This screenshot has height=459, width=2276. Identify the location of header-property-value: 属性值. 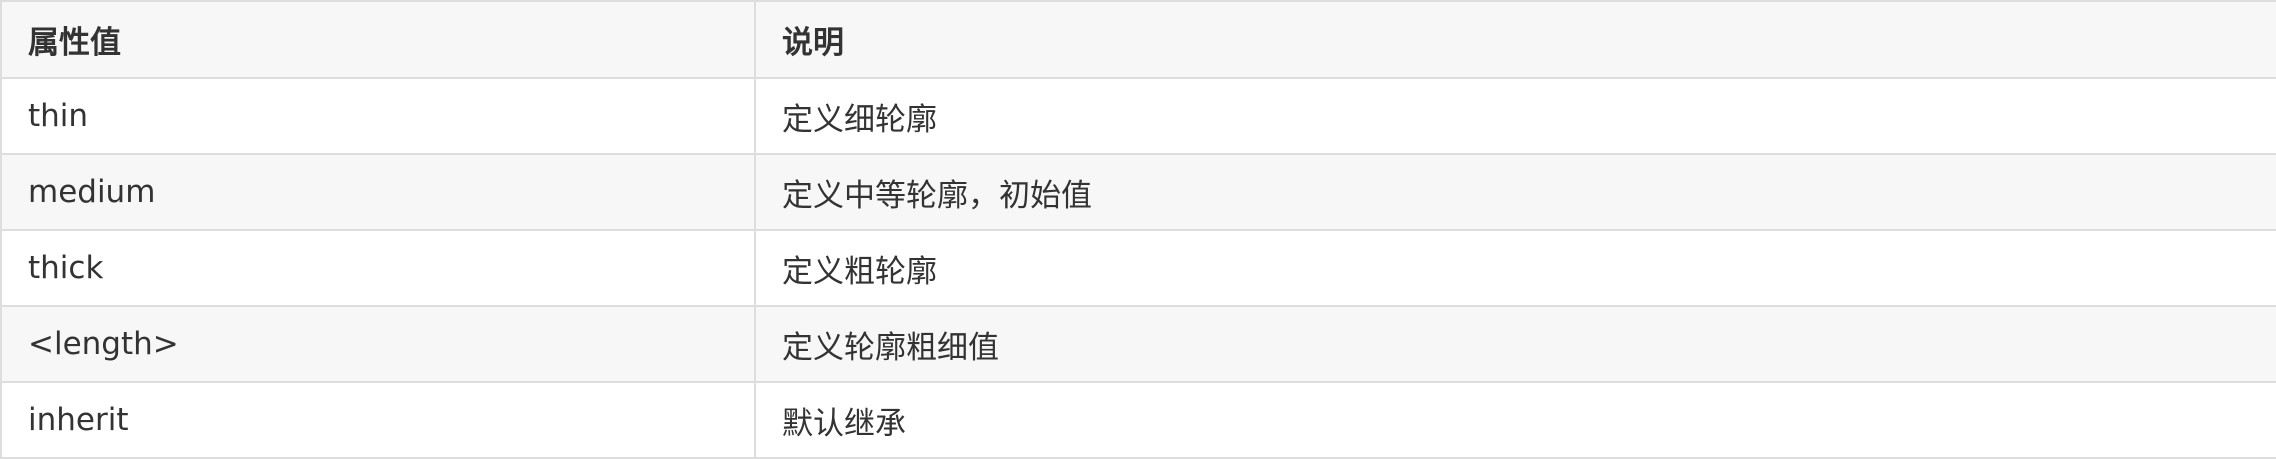
(378, 39).